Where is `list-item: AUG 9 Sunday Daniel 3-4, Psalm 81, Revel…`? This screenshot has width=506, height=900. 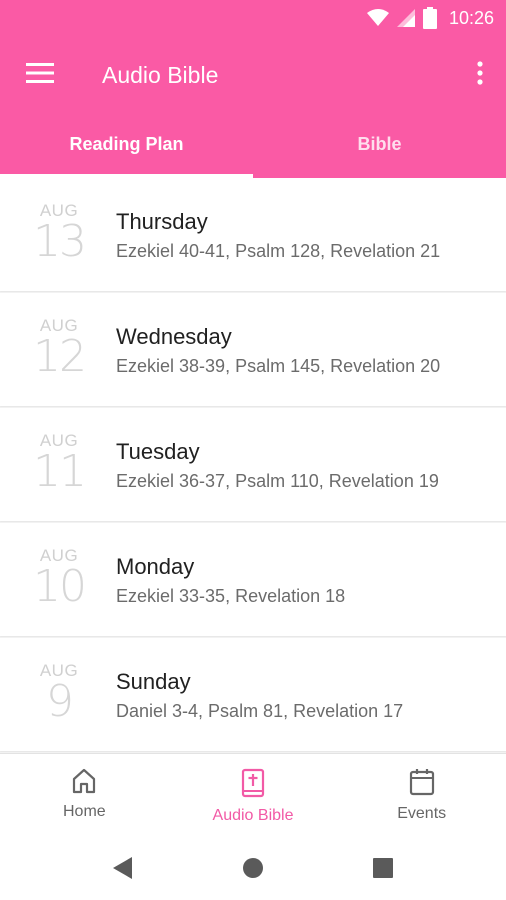
list-item: AUG 9 Sunday Daniel 3-4, Psalm 81, Revel… is located at coordinates (253, 694).